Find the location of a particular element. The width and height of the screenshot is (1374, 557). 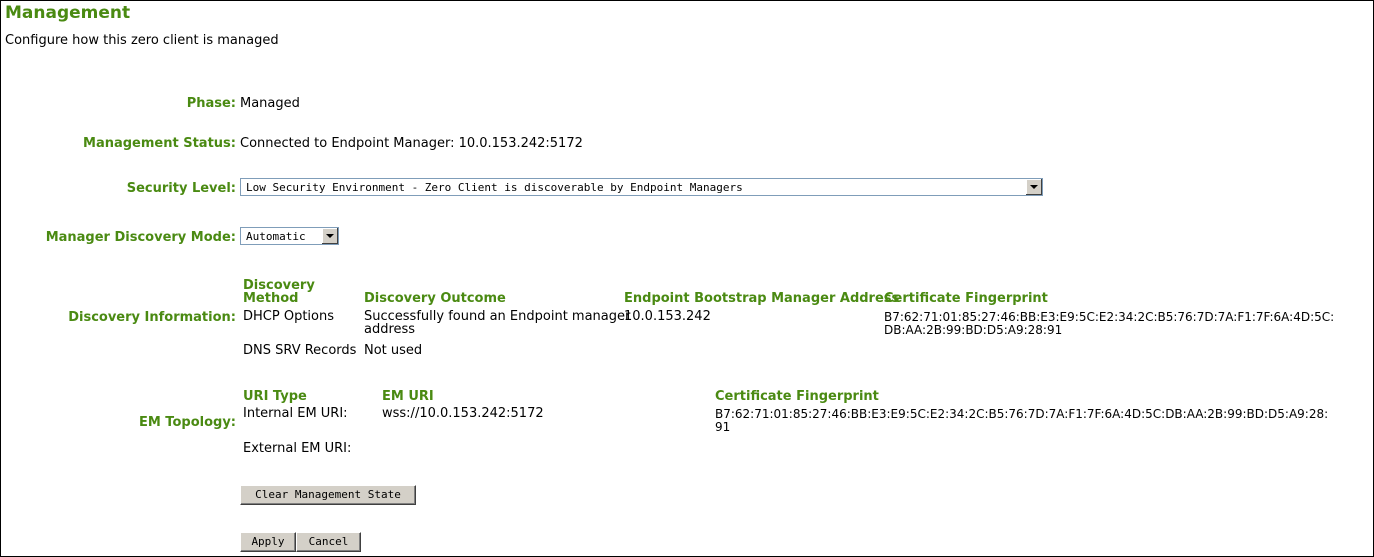

page-title: Management is located at coordinates (68, 13).